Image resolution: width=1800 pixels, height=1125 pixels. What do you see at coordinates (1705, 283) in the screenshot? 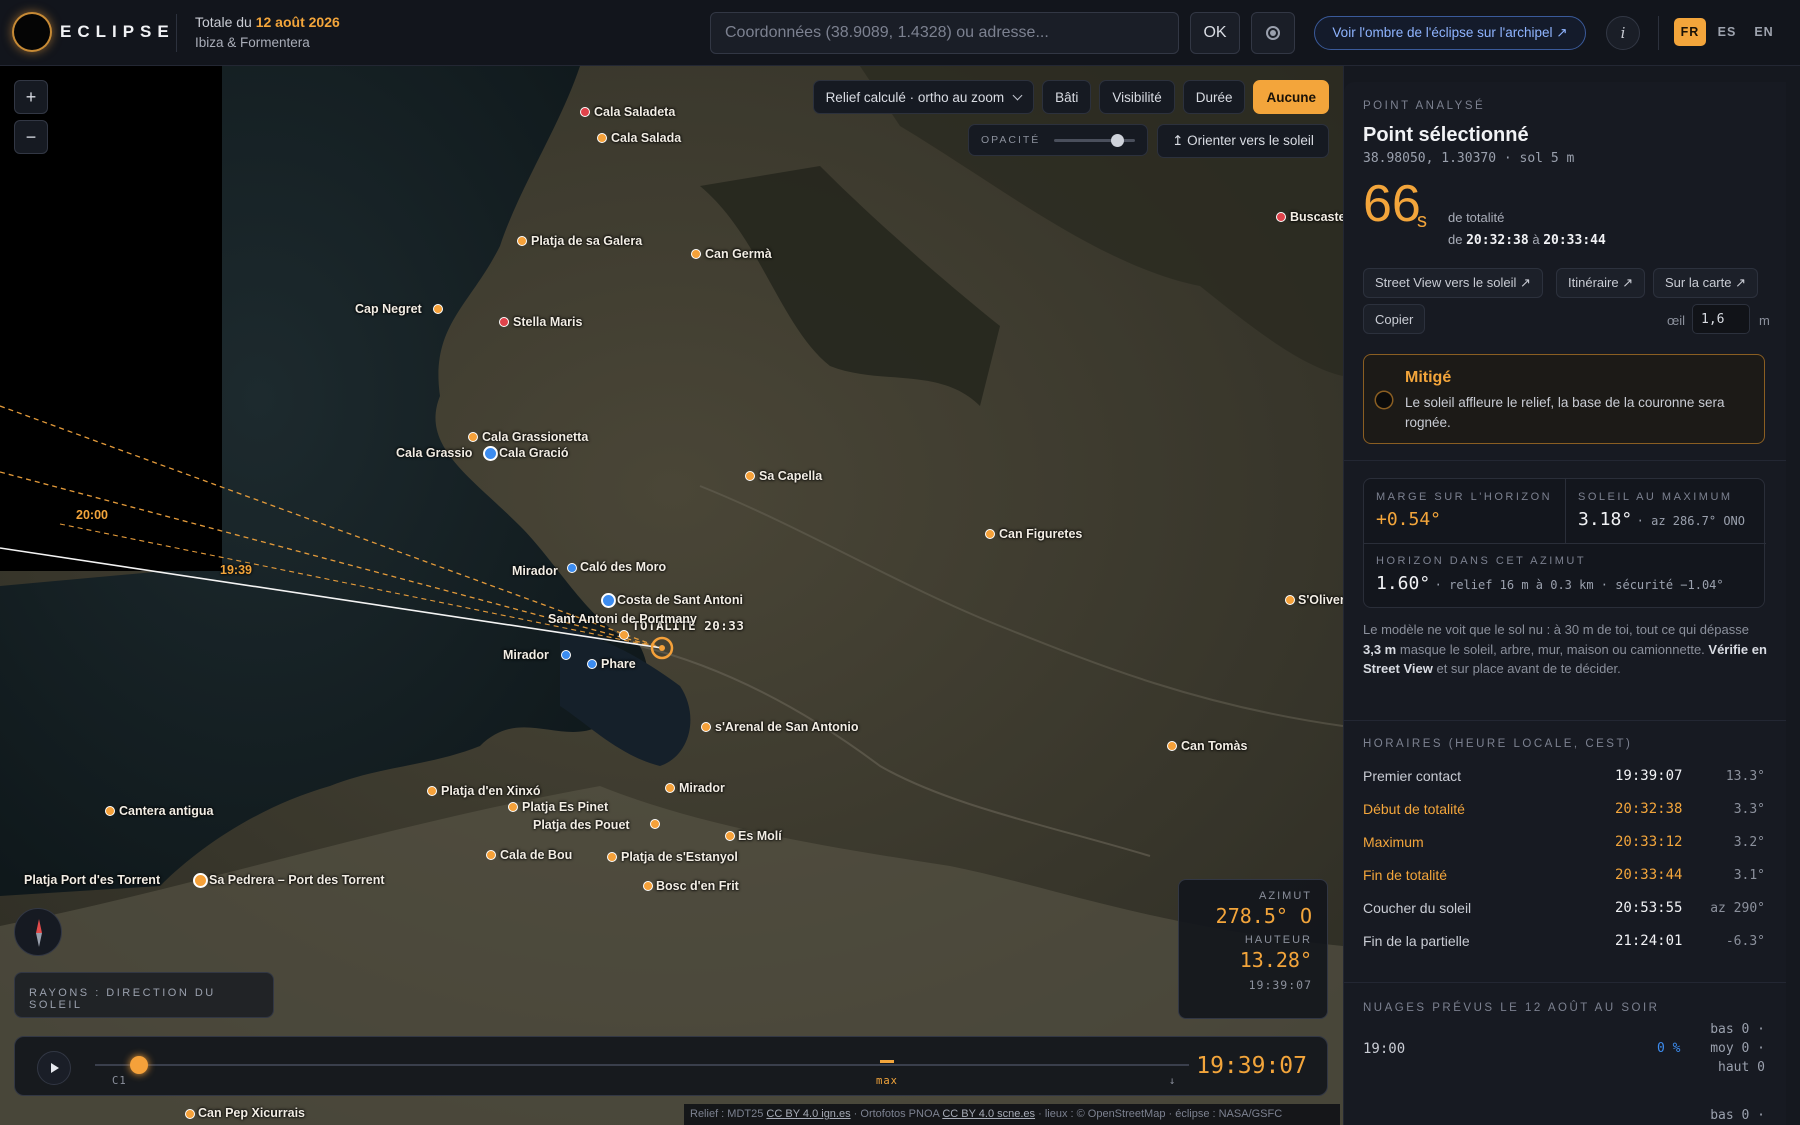
I see `sur-la-carte-button: Sur la carte ↗` at bounding box center [1705, 283].